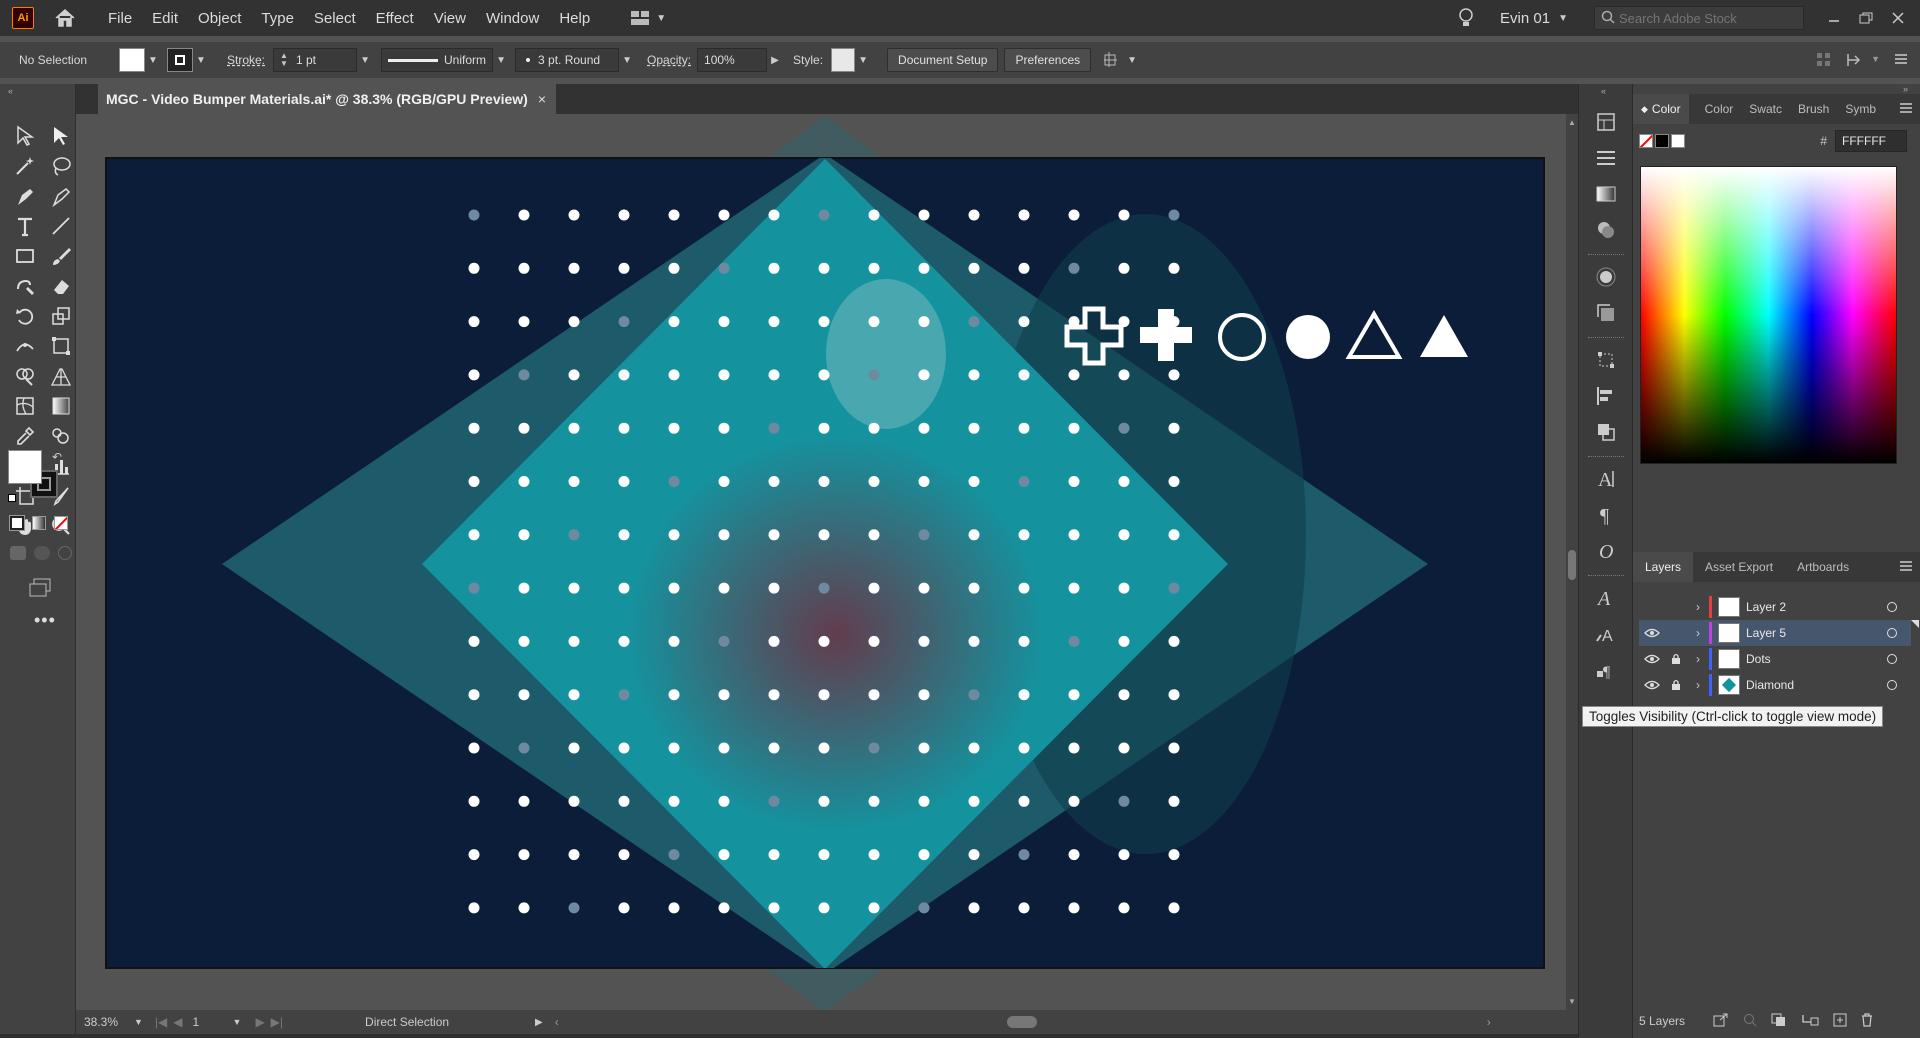 Image resolution: width=1920 pixels, height=1038 pixels. I want to click on opacity-field: 100%, so click(732, 60).